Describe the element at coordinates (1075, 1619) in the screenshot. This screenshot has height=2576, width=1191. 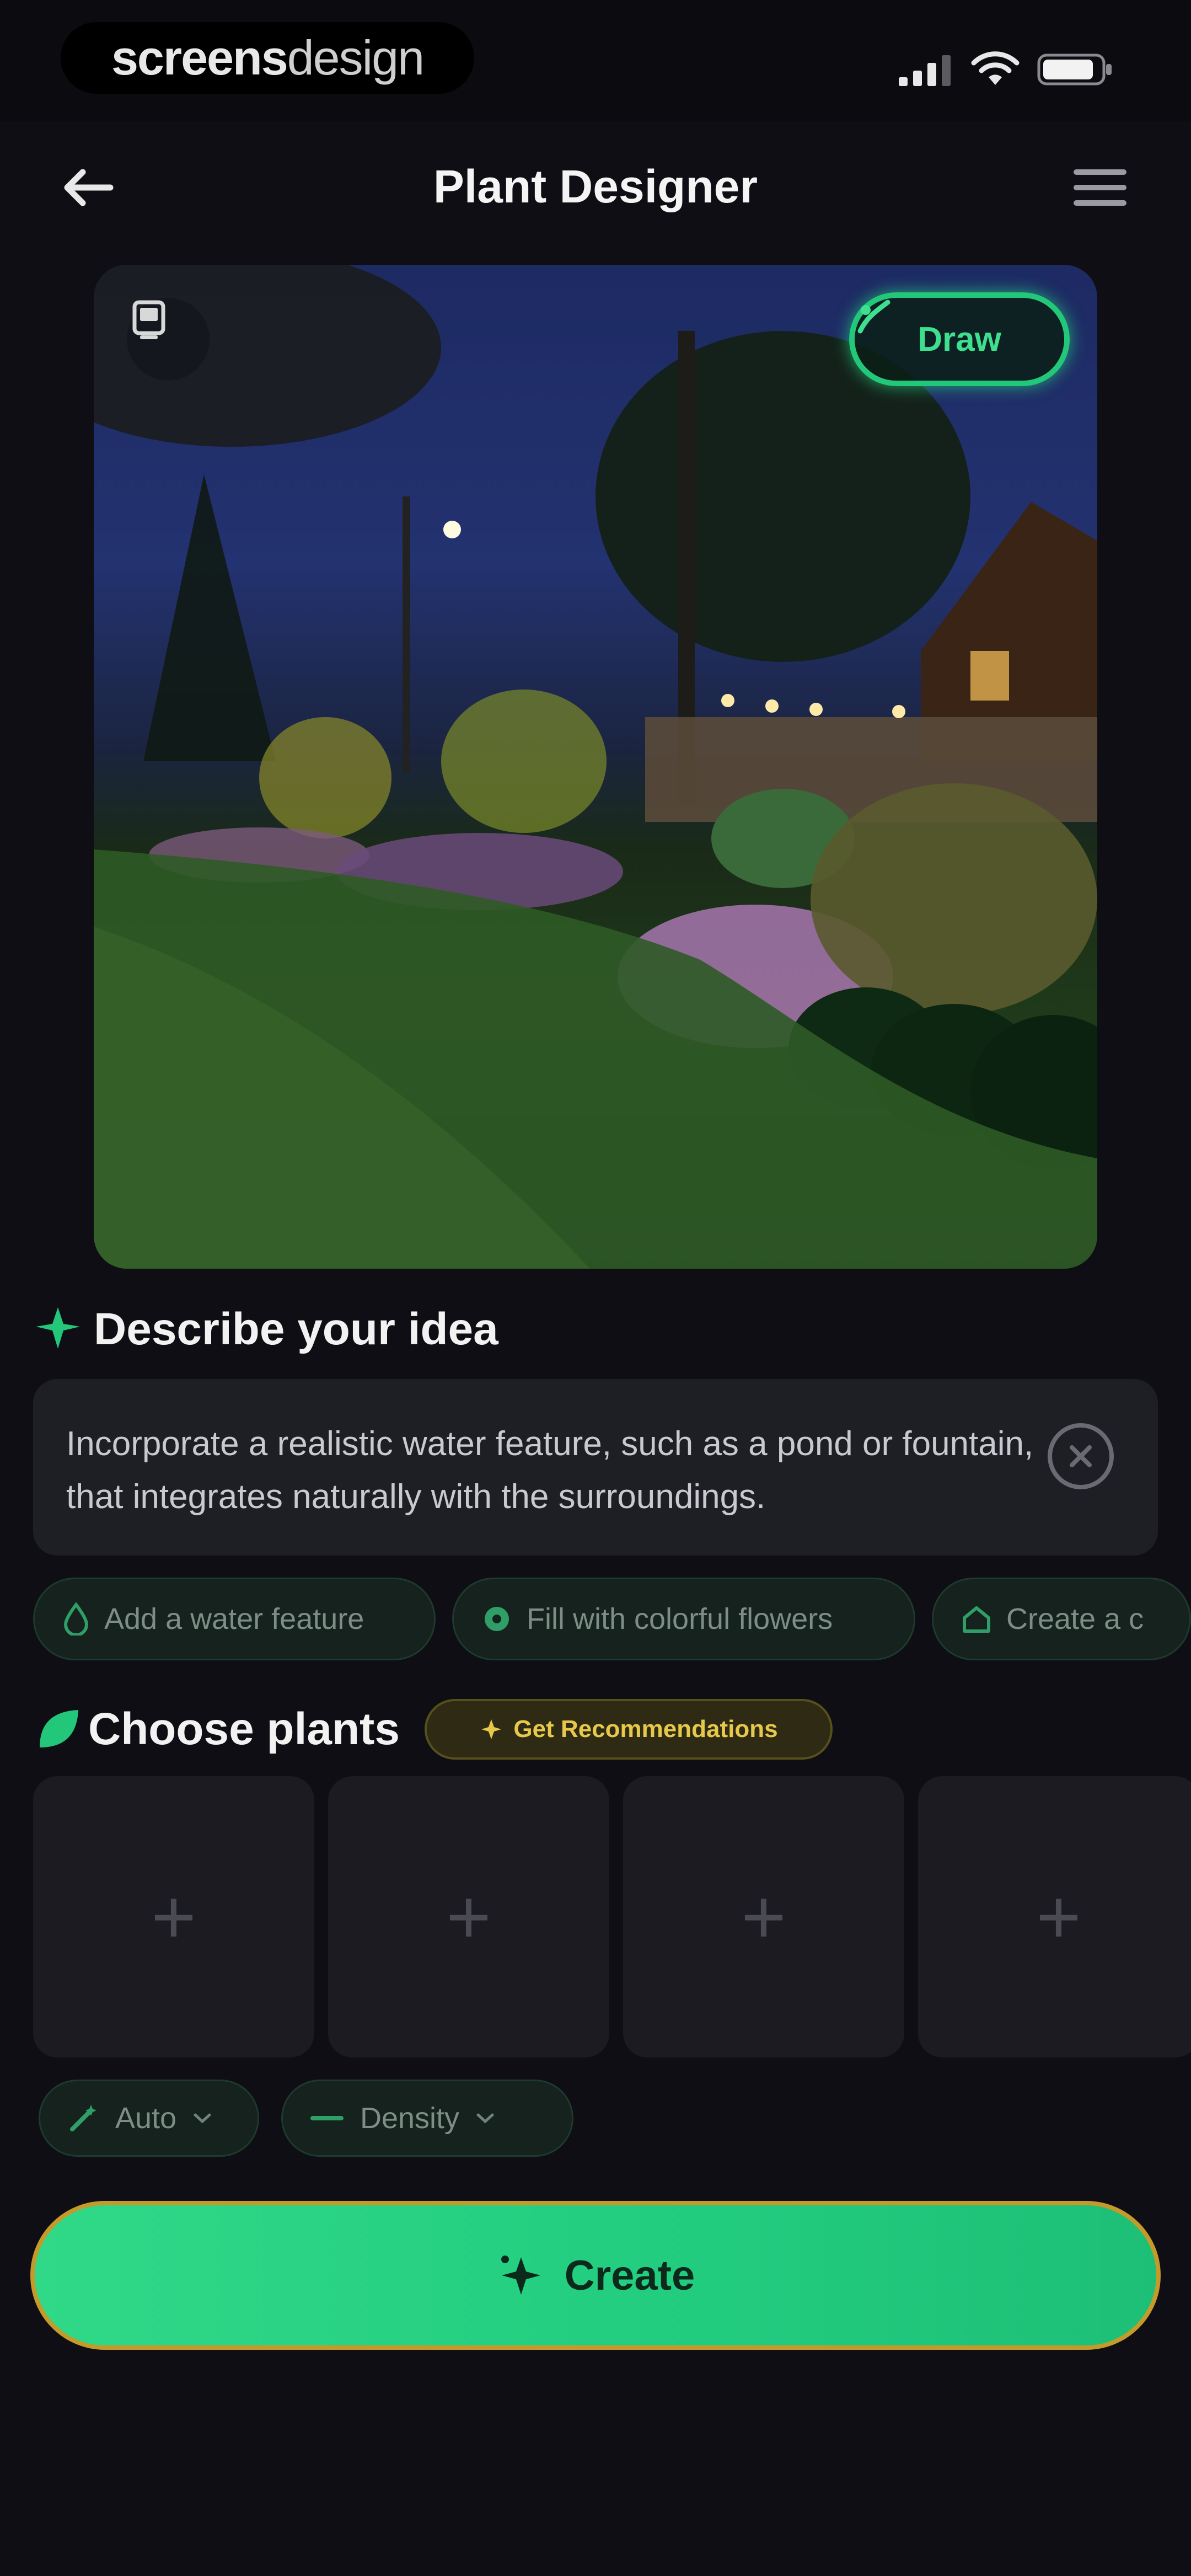
I see `chip-label: Create a c` at that location.